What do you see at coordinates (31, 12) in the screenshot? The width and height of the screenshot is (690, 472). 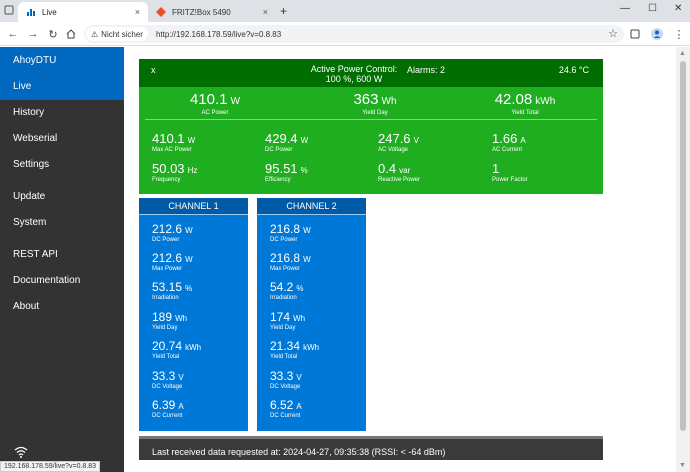 I see `chart-icon` at bounding box center [31, 12].